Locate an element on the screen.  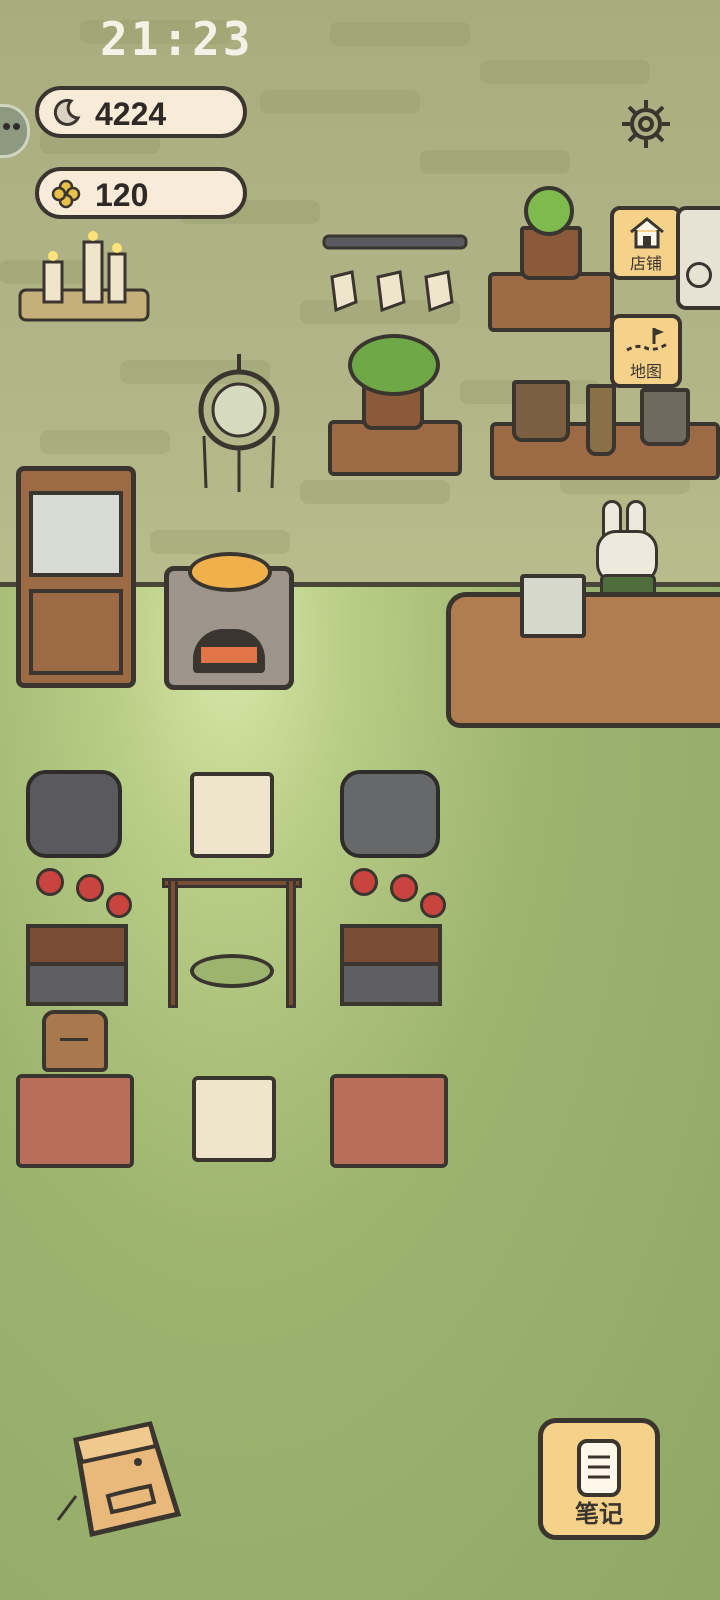
moon-currency-pill: 4224 is located at coordinates (141, 112).